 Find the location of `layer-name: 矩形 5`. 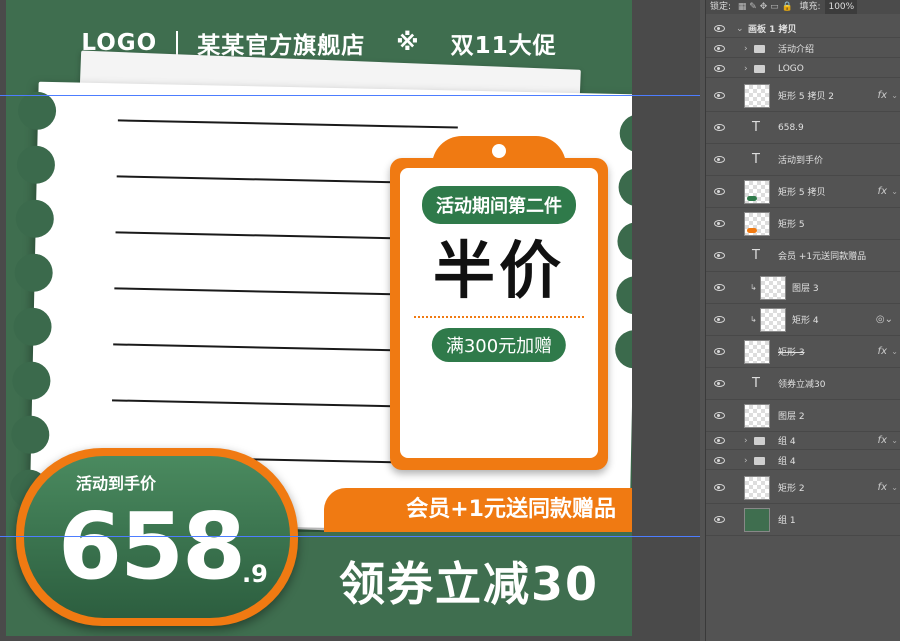

layer-name: 矩形 5 is located at coordinates (791, 225).